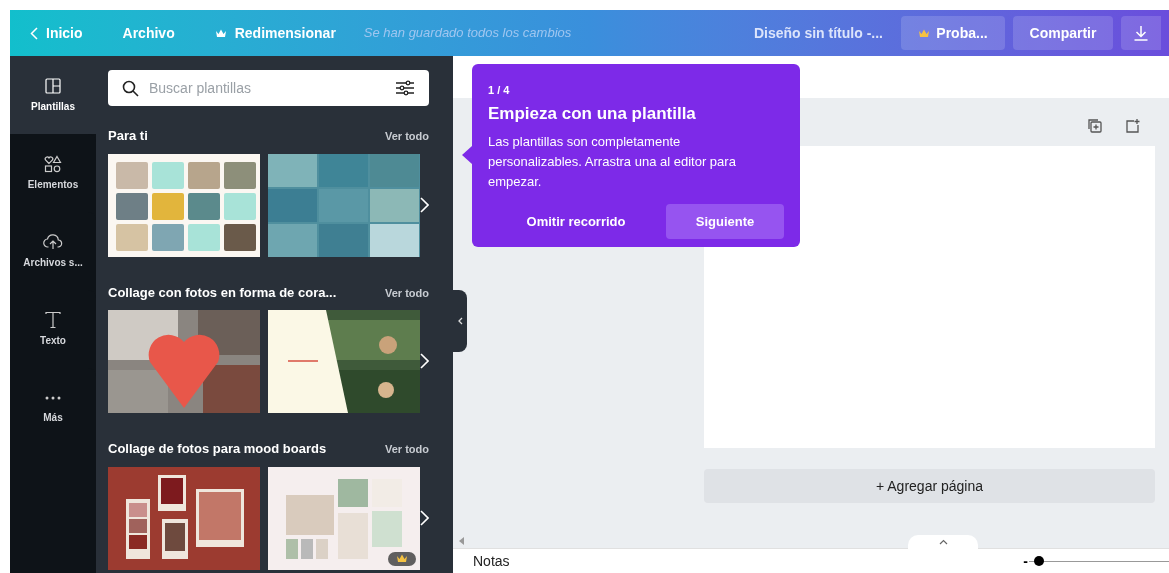 The image size is (1169, 573). What do you see at coordinates (467, 33) in the screenshot?
I see `save-status: Se han guardado todos los cambios` at bounding box center [467, 33].